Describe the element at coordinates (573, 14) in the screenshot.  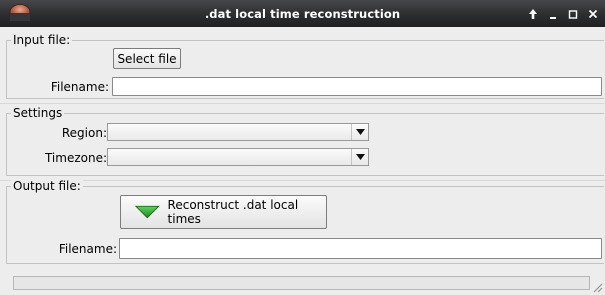
I see `maximize-icon` at that location.